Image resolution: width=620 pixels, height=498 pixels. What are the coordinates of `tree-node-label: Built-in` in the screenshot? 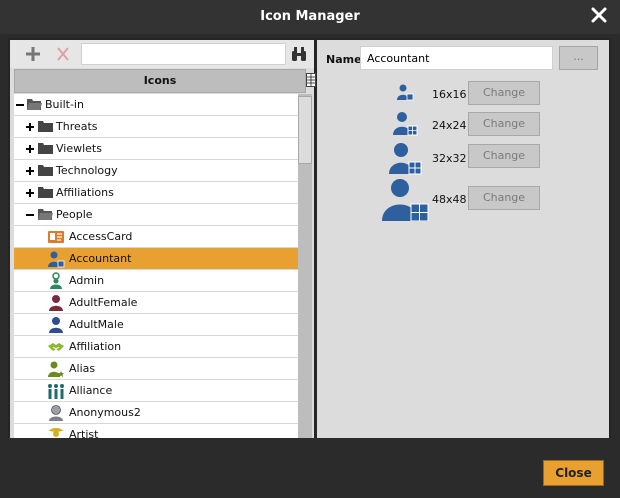 It's located at (64, 104).